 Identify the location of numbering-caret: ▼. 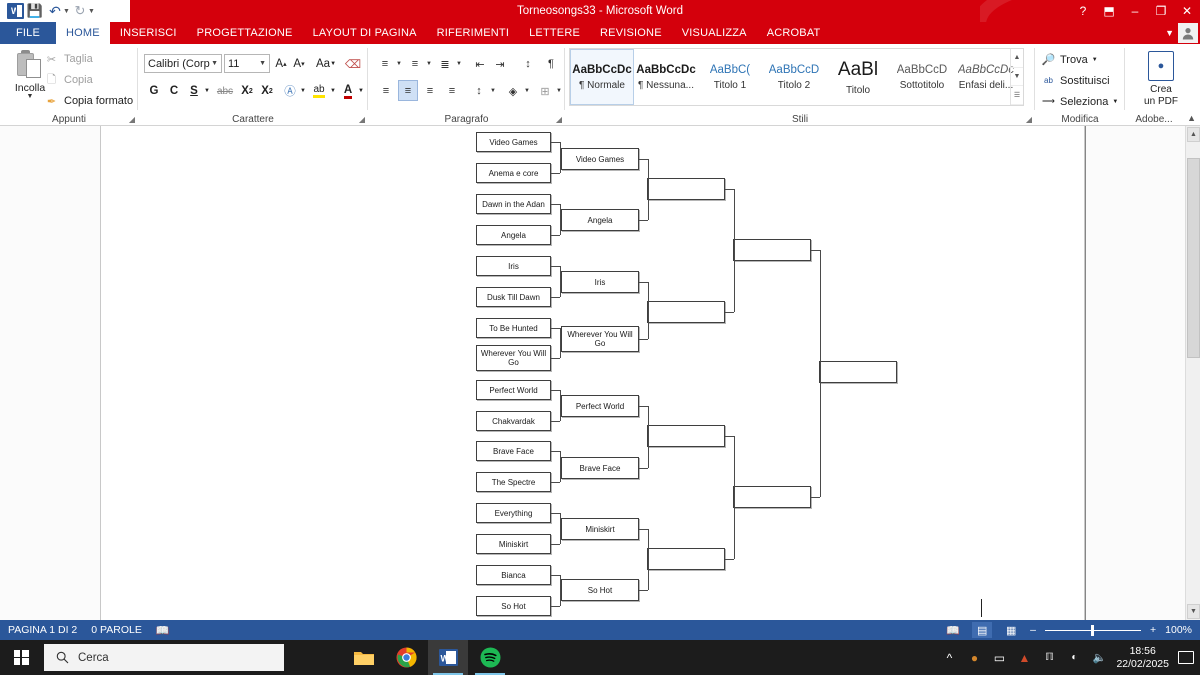
(429, 64).